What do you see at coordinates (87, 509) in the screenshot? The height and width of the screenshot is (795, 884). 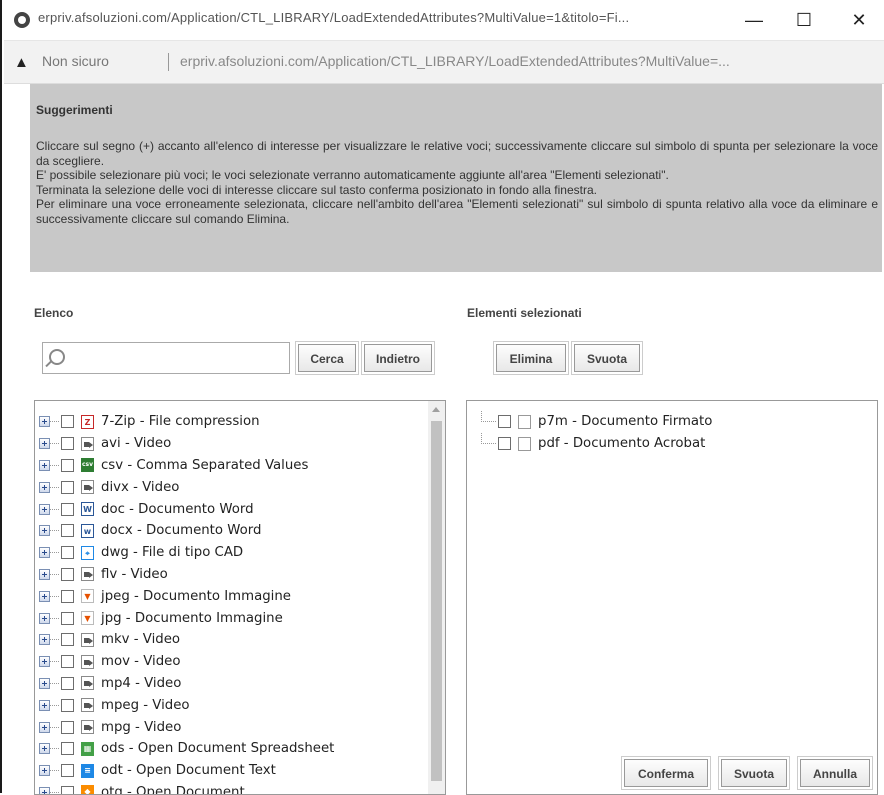 I see `doc-file-icon: W` at bounding box center [87, 509].